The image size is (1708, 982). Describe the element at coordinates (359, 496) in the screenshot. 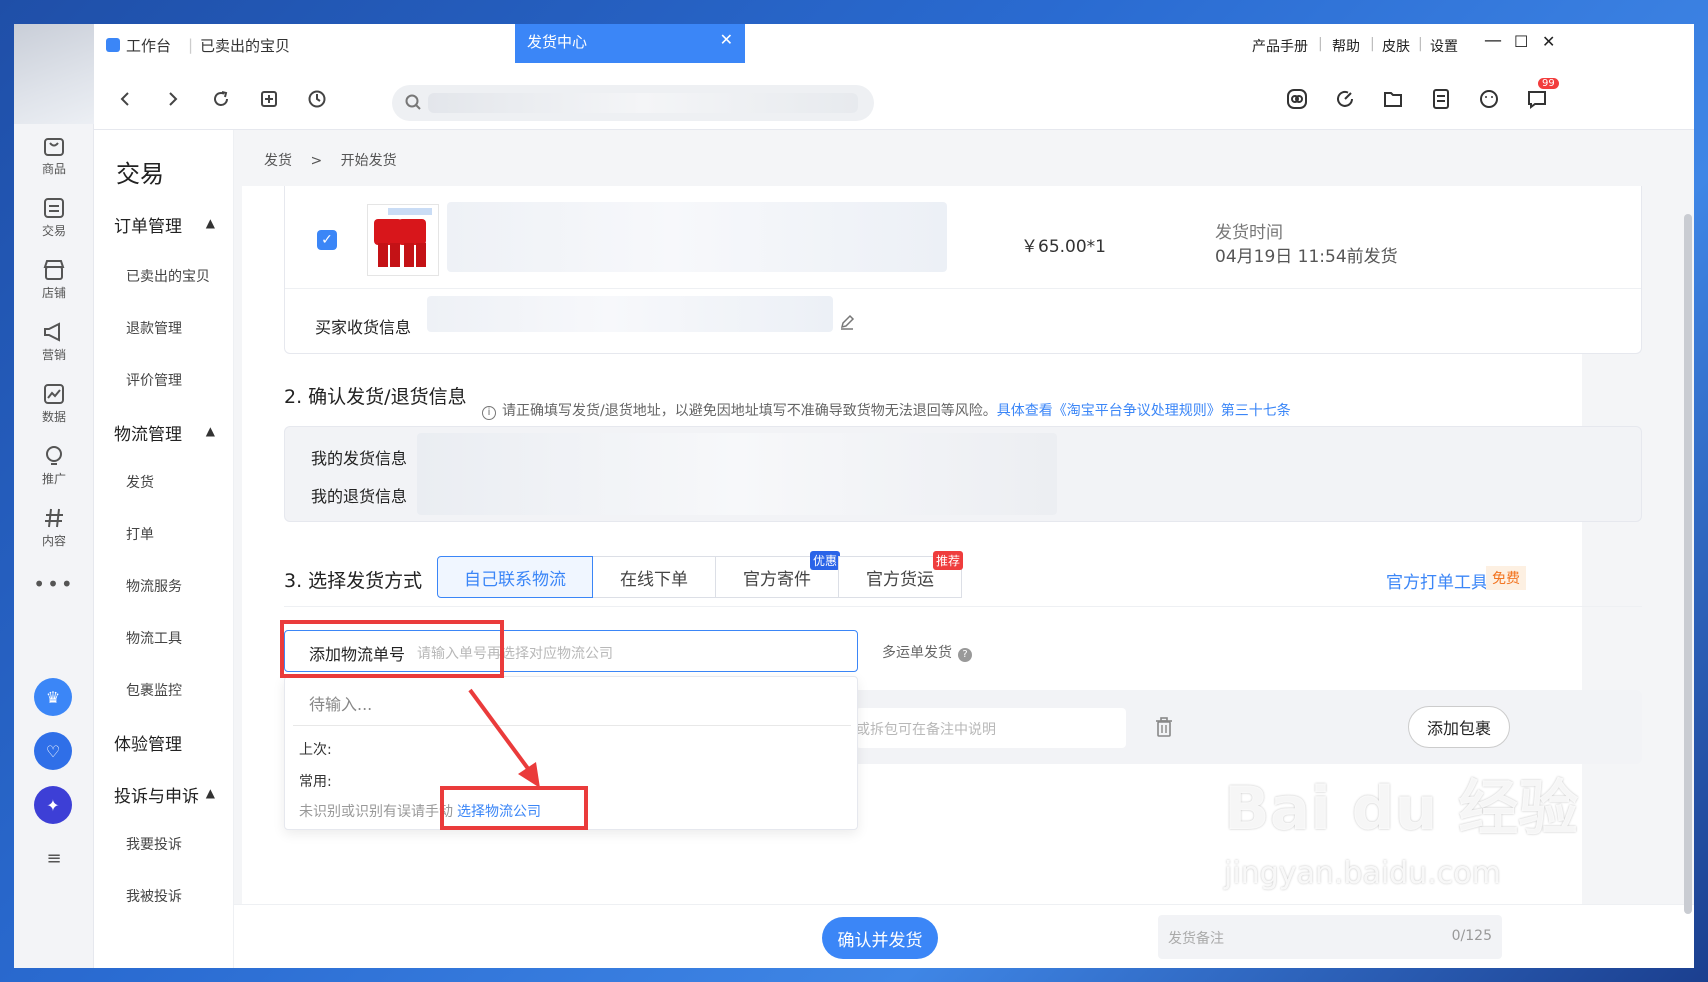

I see `return-info-label: 我的退货信息` at that location.